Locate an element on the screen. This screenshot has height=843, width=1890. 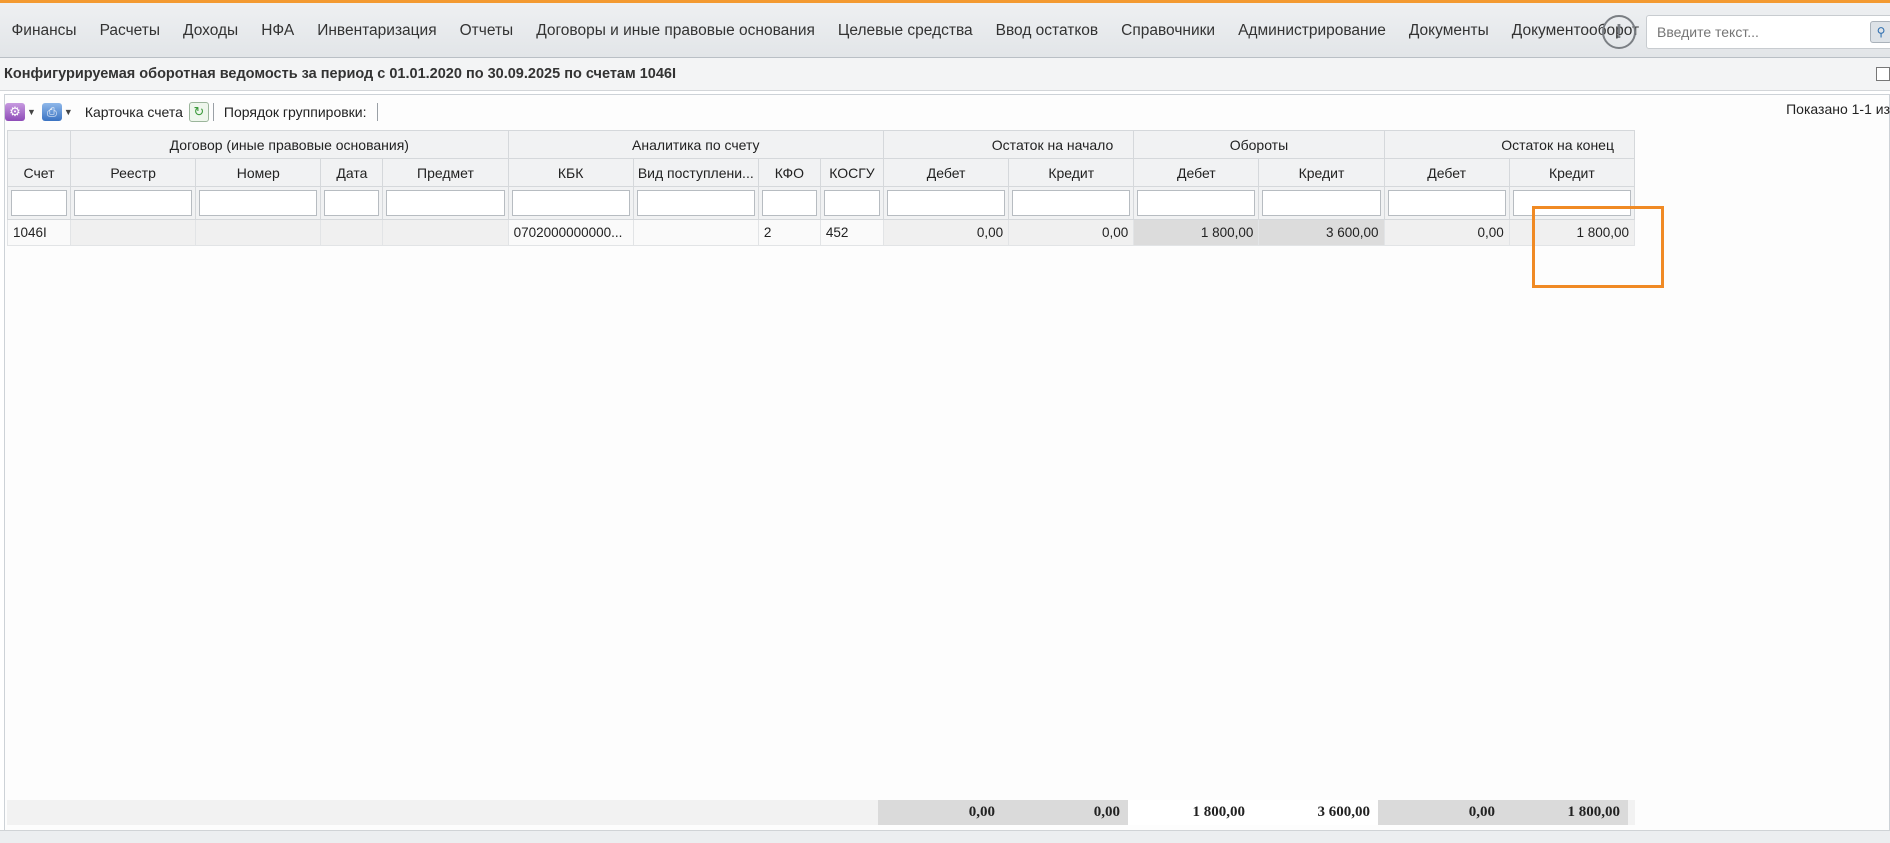
cell-opening-credit: 0,00 is located at coordinates (1071, 232).